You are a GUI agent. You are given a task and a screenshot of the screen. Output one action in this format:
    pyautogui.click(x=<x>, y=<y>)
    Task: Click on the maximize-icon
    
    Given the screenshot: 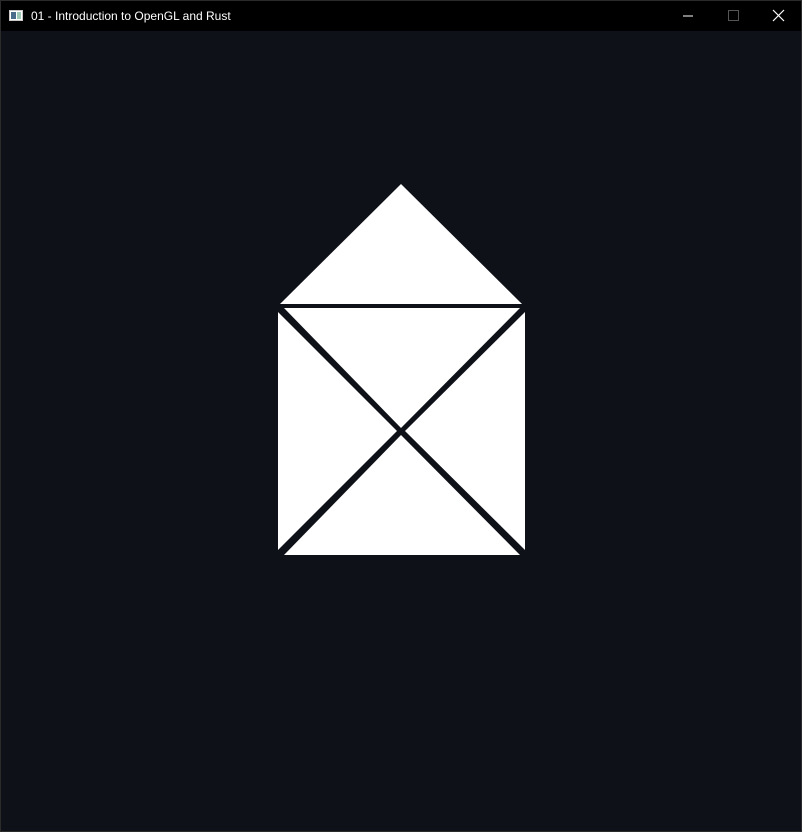 What is the action you would take?
    pyautogui.click(x=733, y=15)
    